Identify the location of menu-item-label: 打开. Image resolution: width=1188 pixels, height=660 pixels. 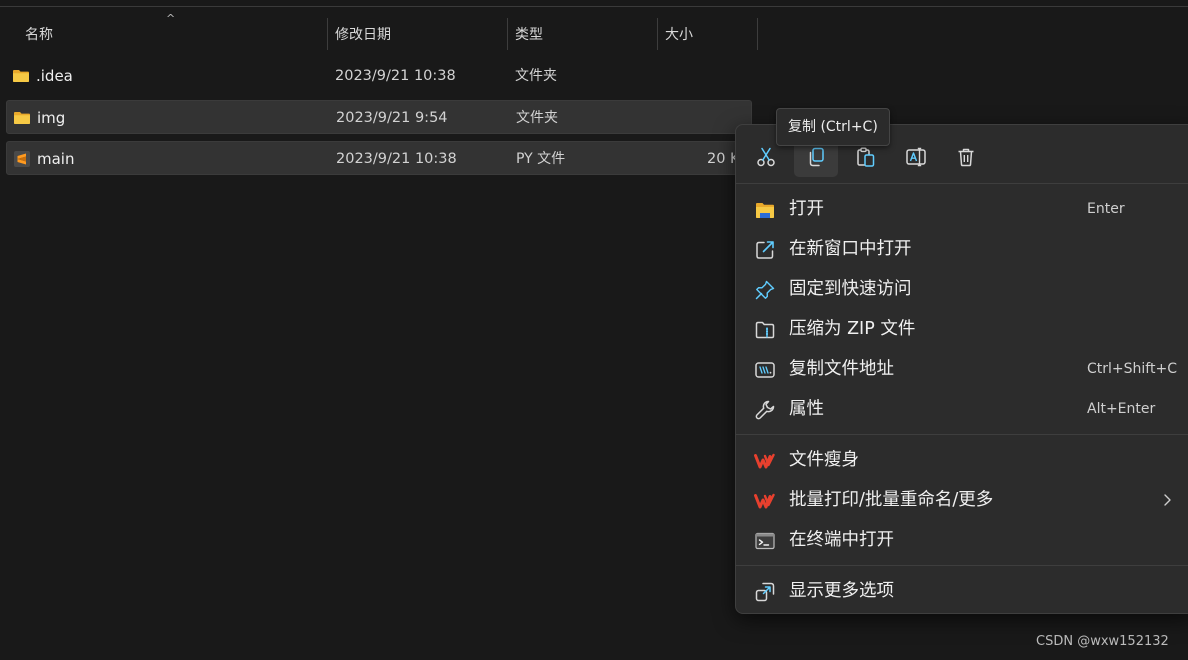
(806, 209).